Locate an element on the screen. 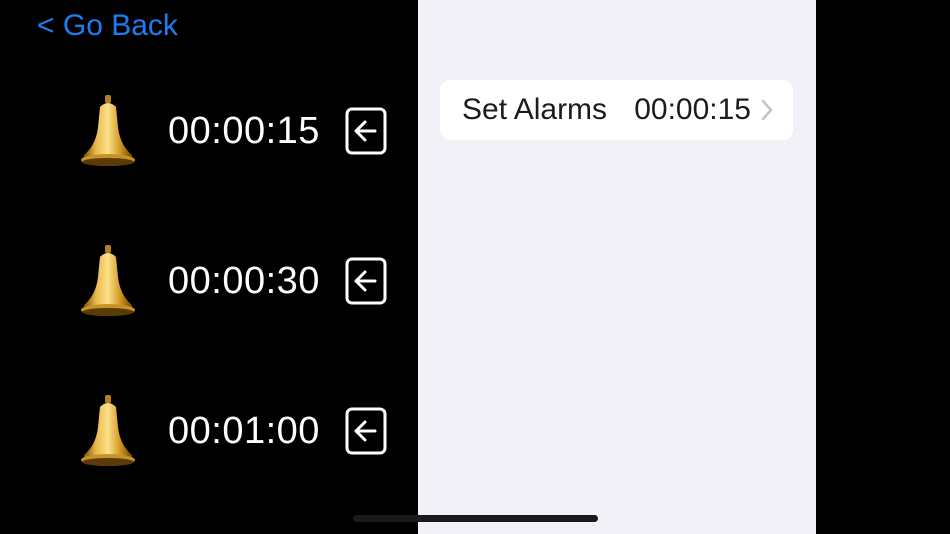  alarm-row: 00:01:00 is located at coordinates (209, 431).